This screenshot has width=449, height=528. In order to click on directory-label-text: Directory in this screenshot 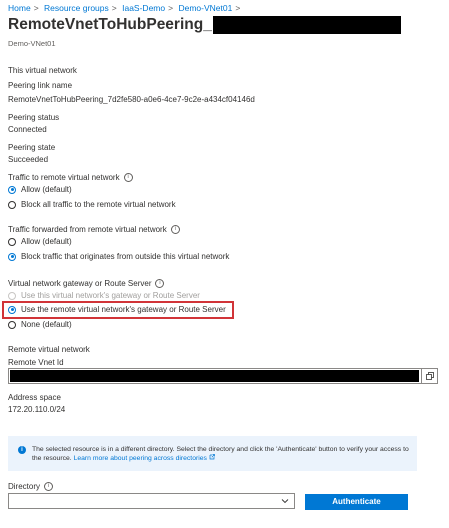, I will do `click(24, 486)`.